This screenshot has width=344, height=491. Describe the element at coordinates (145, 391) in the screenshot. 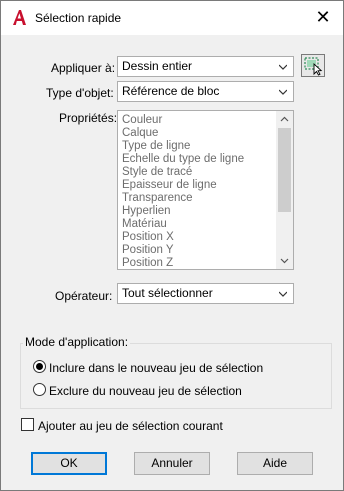

I see `exclude-radio-label: Exclure du nouveau jeu de sélection` at that location.